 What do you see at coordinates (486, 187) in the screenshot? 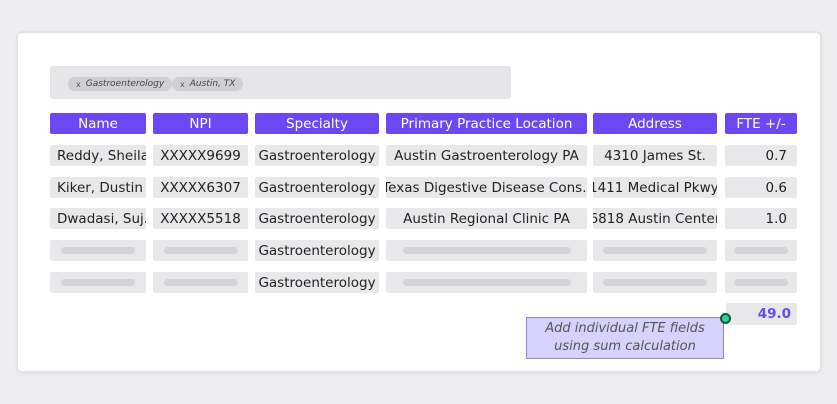
I see `table-cell-location: Texas Digestive Disease Cons..` at bounding box center [486, 187].